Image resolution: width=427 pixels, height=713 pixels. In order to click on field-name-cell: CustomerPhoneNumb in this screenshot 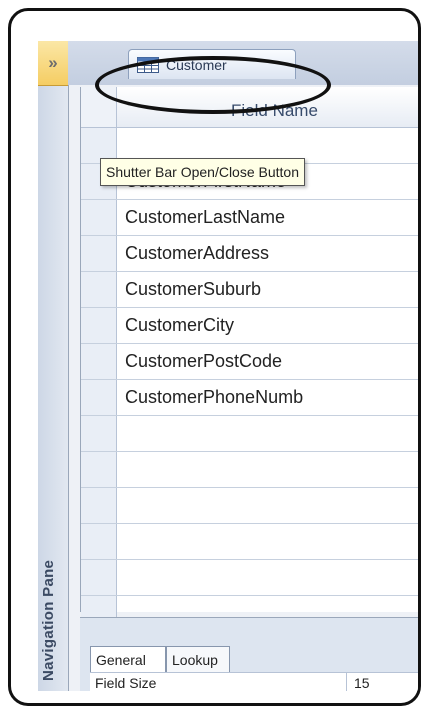, I will do `click(271, 397)`.